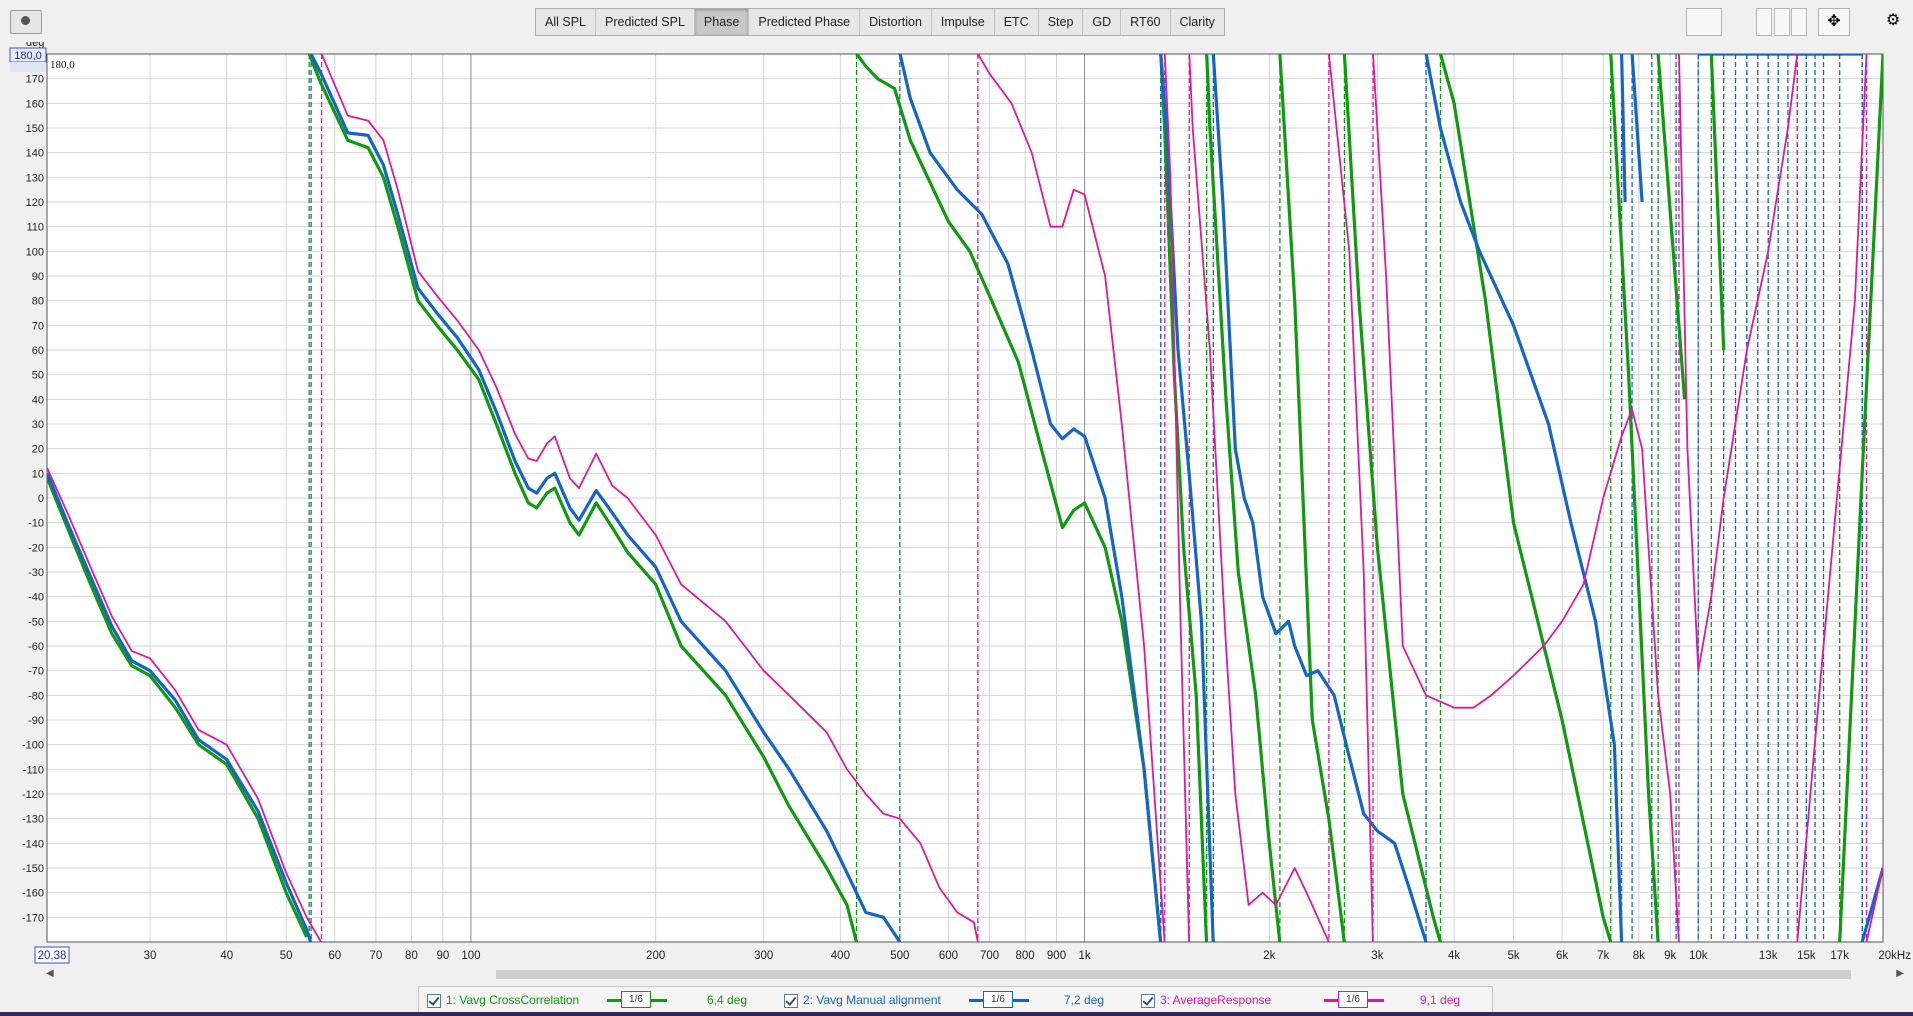 The height and width of the screenshot is (1016, 1913). Describe the element at coordinates (35, 154) in the screenshot. I see `y-tick-label: 140` at that location.